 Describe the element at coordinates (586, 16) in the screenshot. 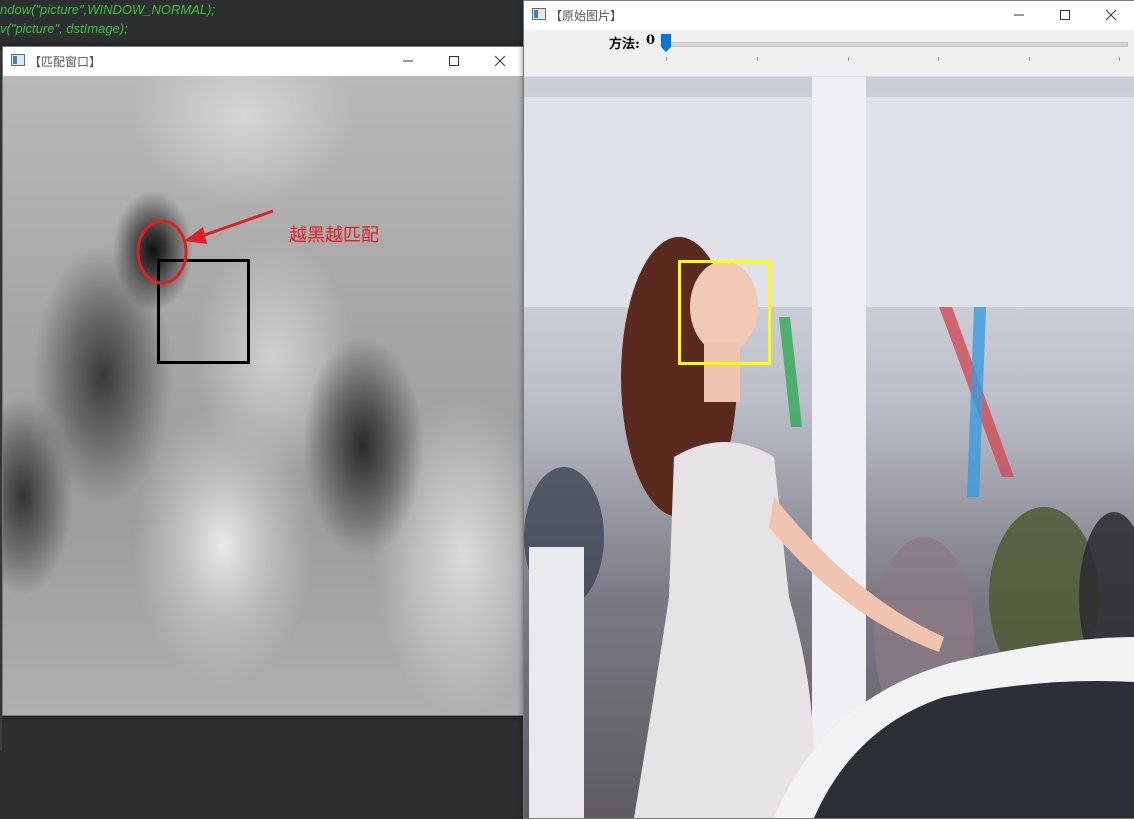

I see `window-title: 【原始图片】` at that location.